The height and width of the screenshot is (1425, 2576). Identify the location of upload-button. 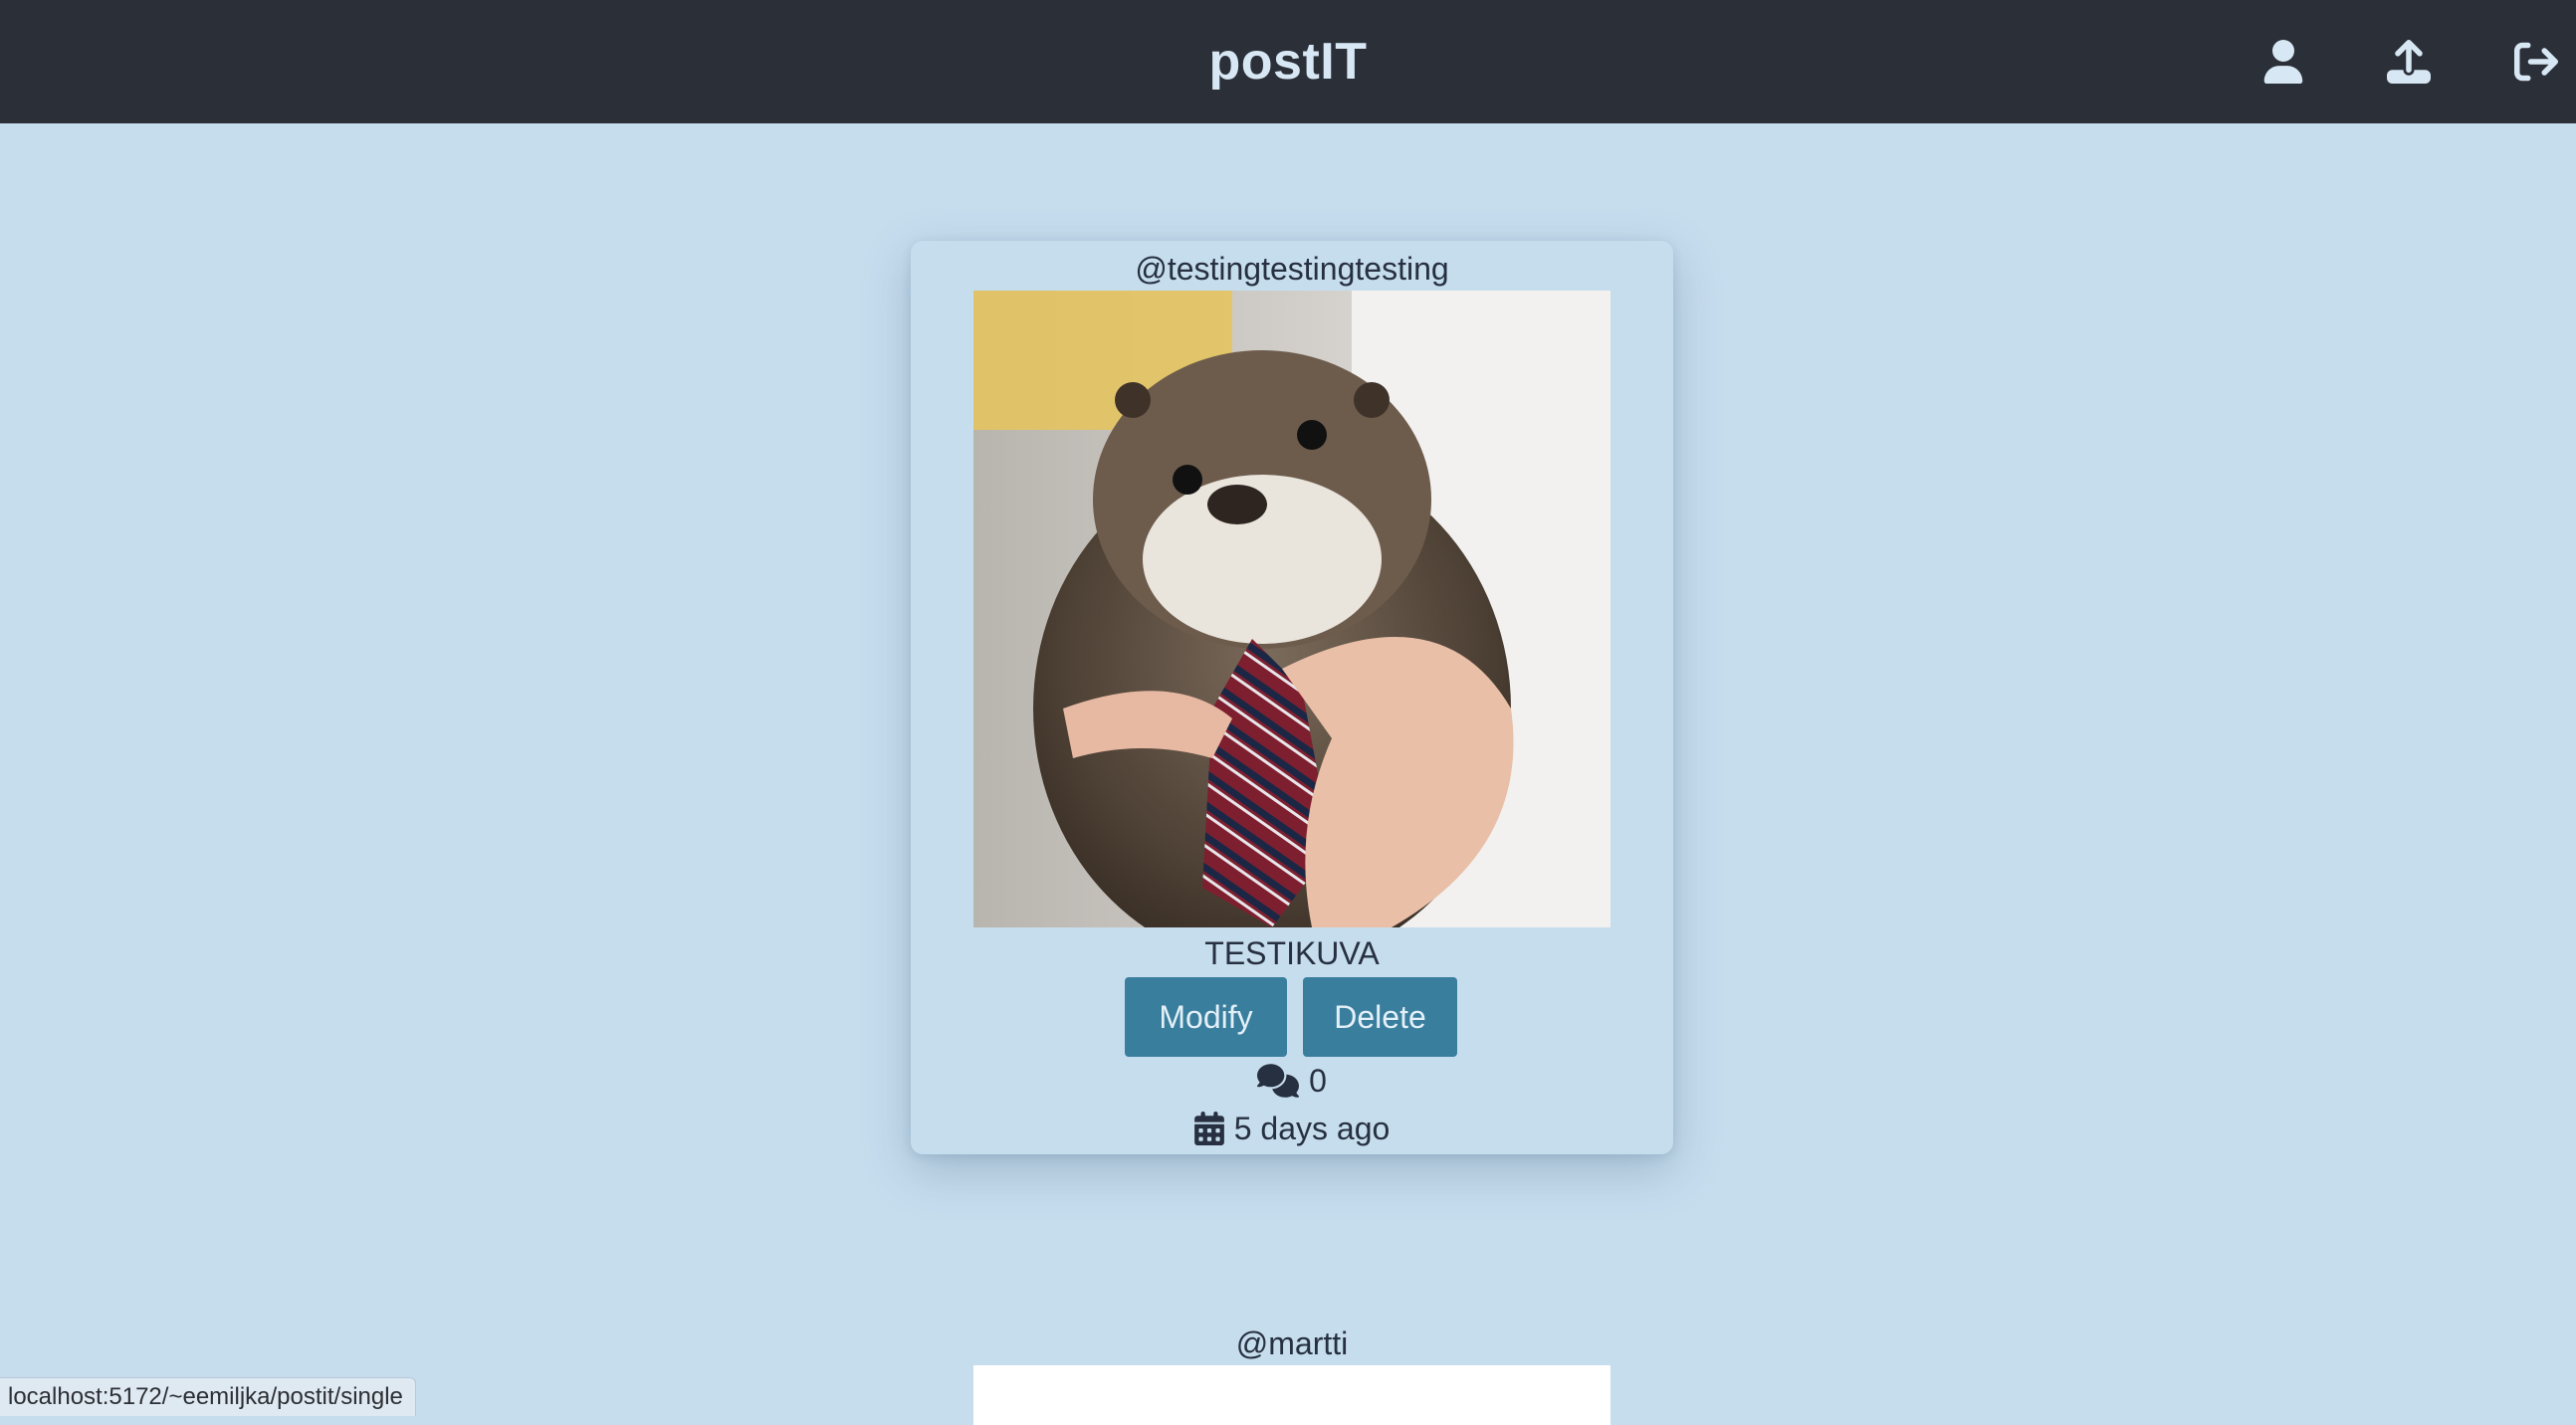
(2409, 62).